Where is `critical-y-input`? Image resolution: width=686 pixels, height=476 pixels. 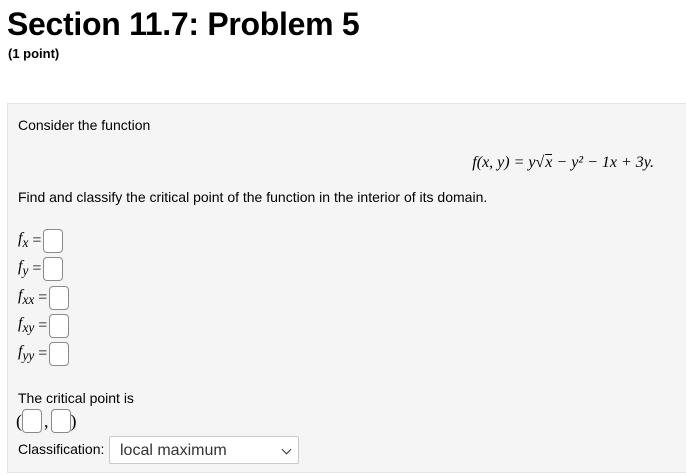 critical-y-input is located at coordinates (60, 421).